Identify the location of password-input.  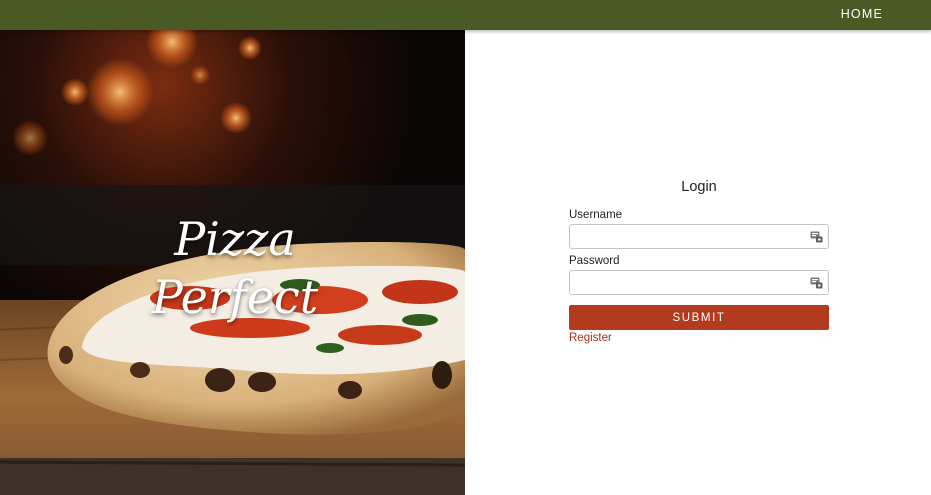
(699, 282).